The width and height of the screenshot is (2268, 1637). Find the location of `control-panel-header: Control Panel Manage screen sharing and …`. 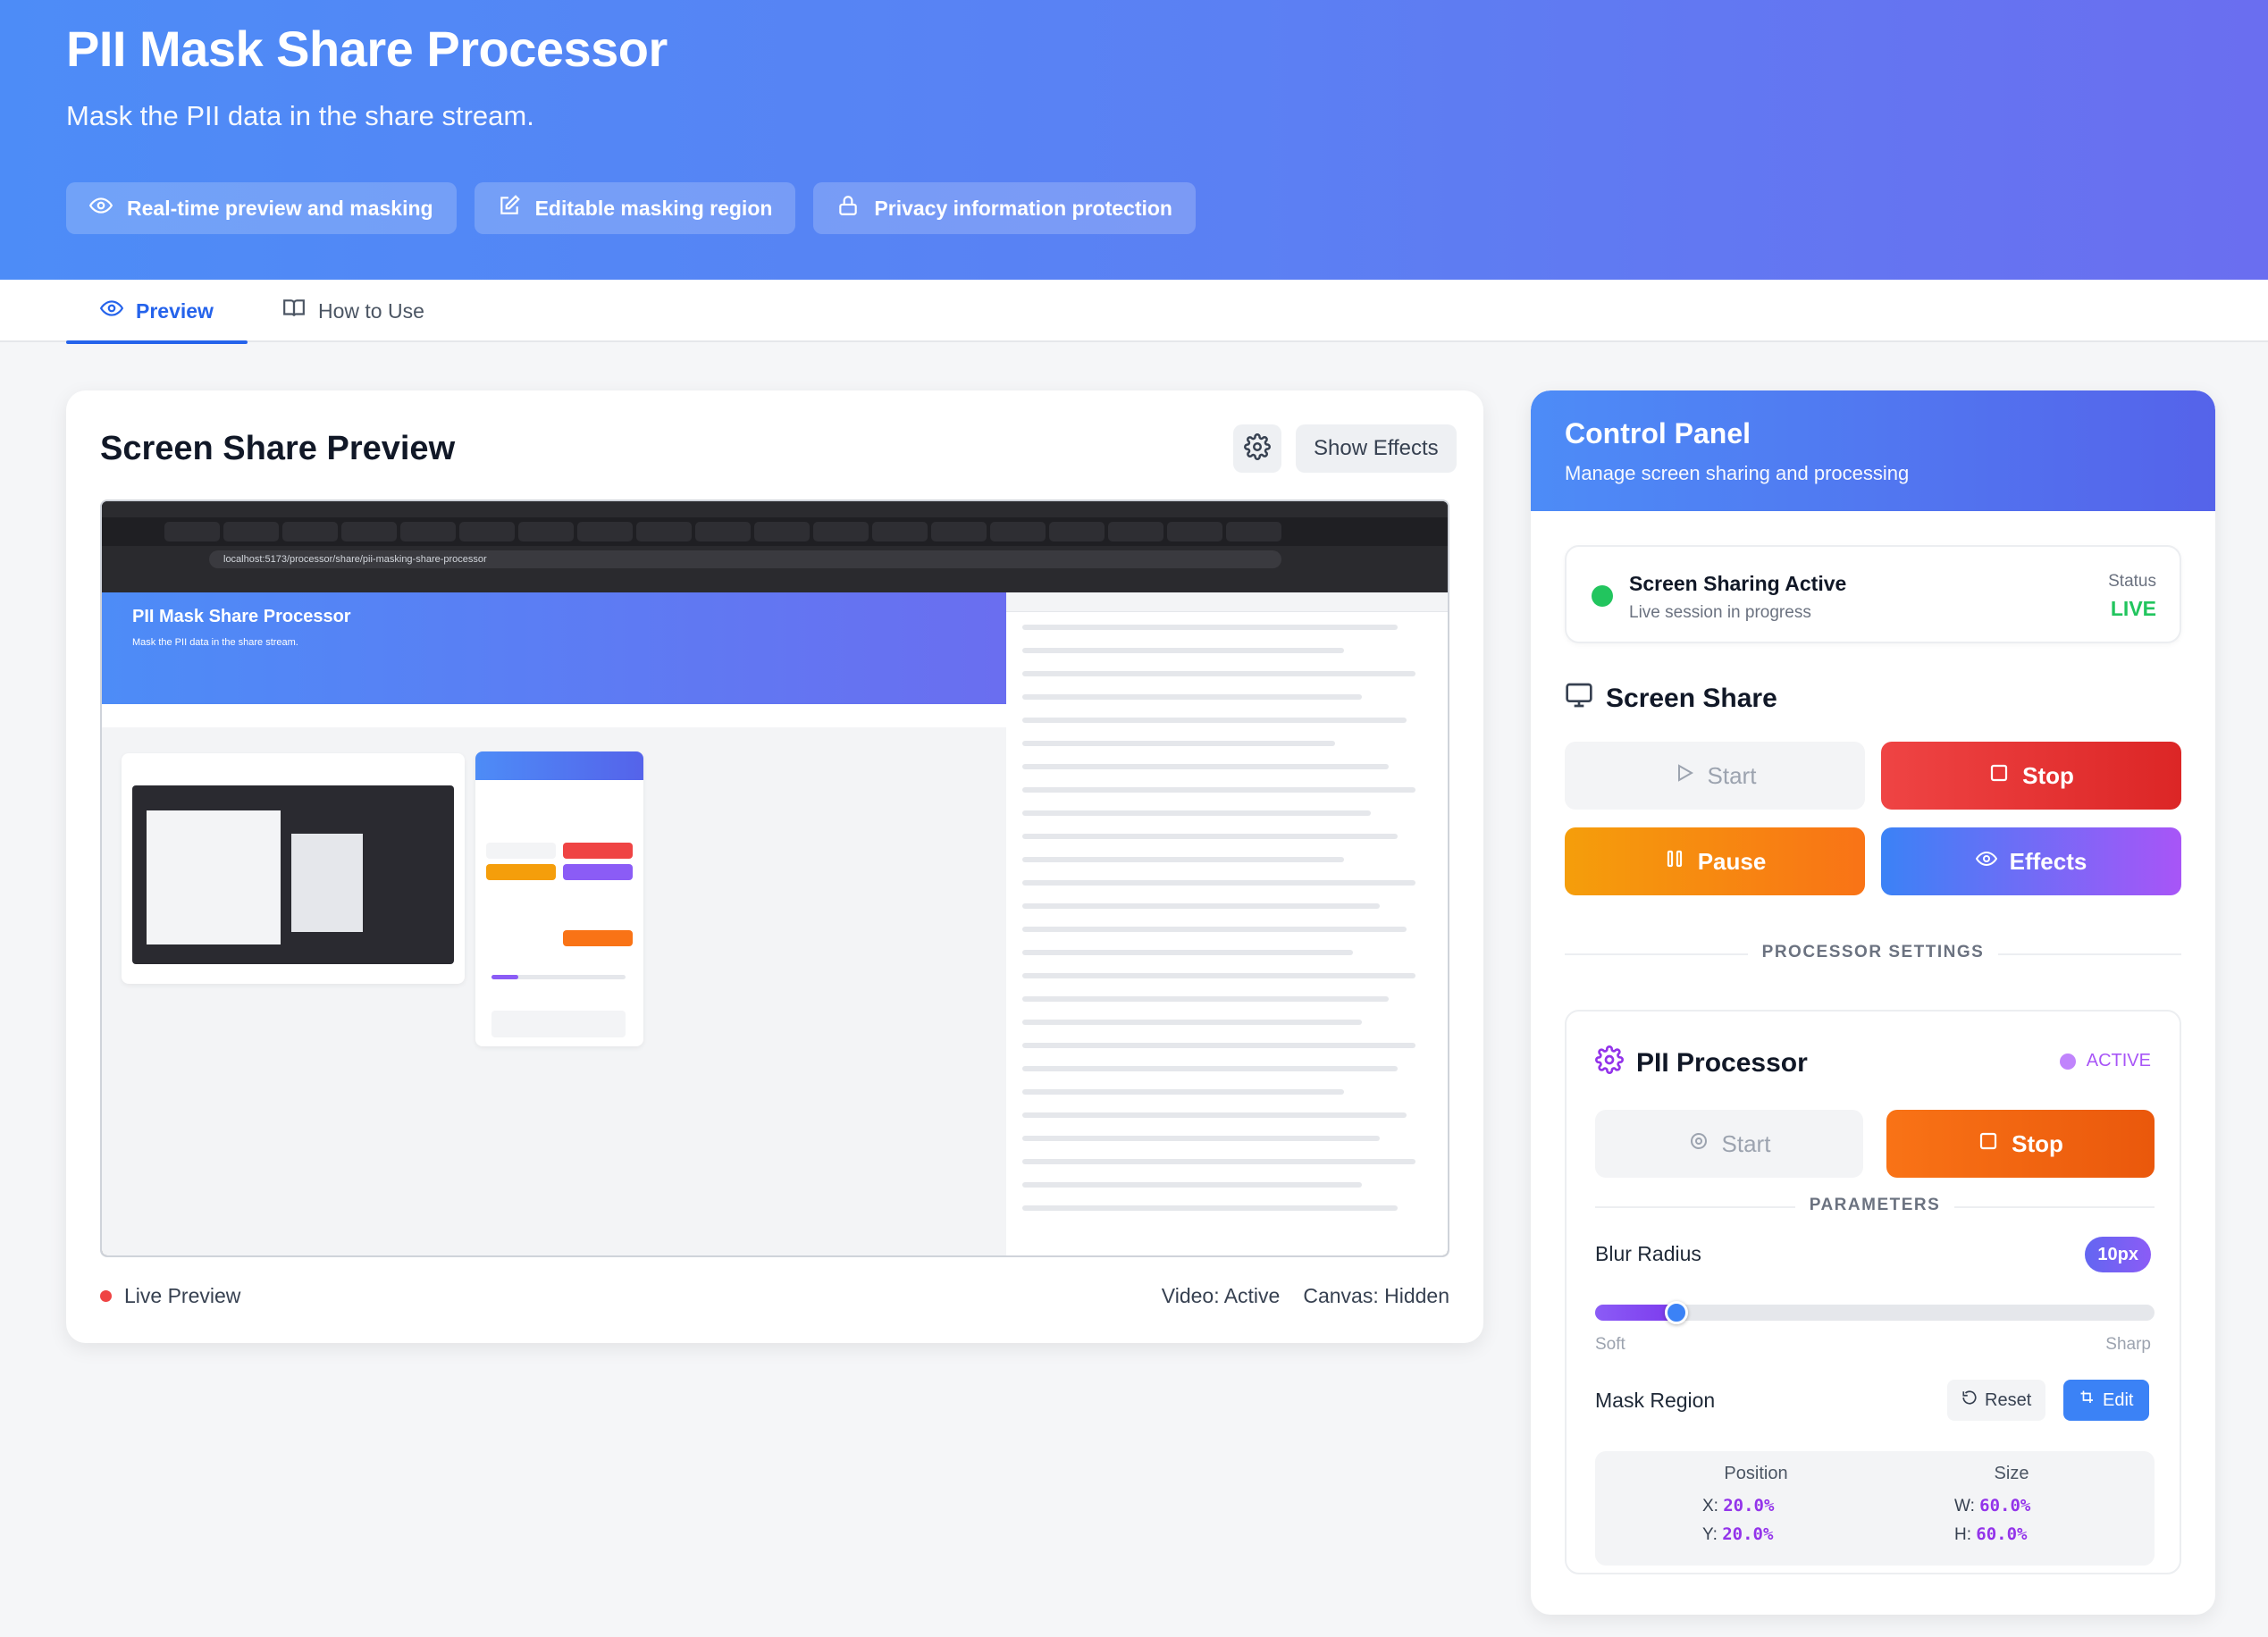

control-panel-header: Control Panel Manage screen sharing and … is located at coordinates (1873, 450).